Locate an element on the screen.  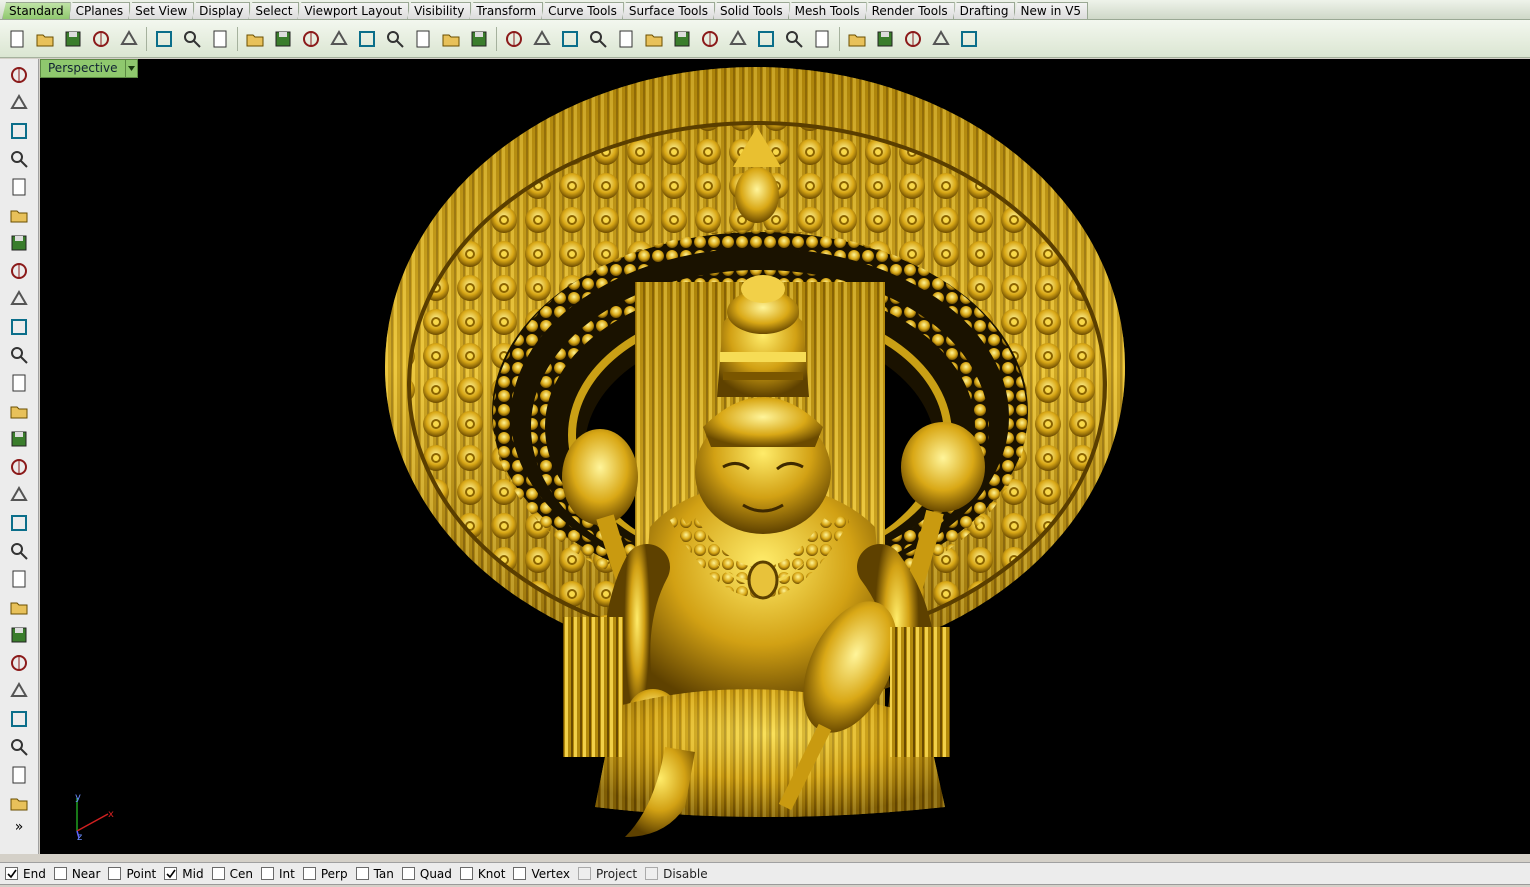
osnap-mid: Mid is located at coordinates (184, 874).